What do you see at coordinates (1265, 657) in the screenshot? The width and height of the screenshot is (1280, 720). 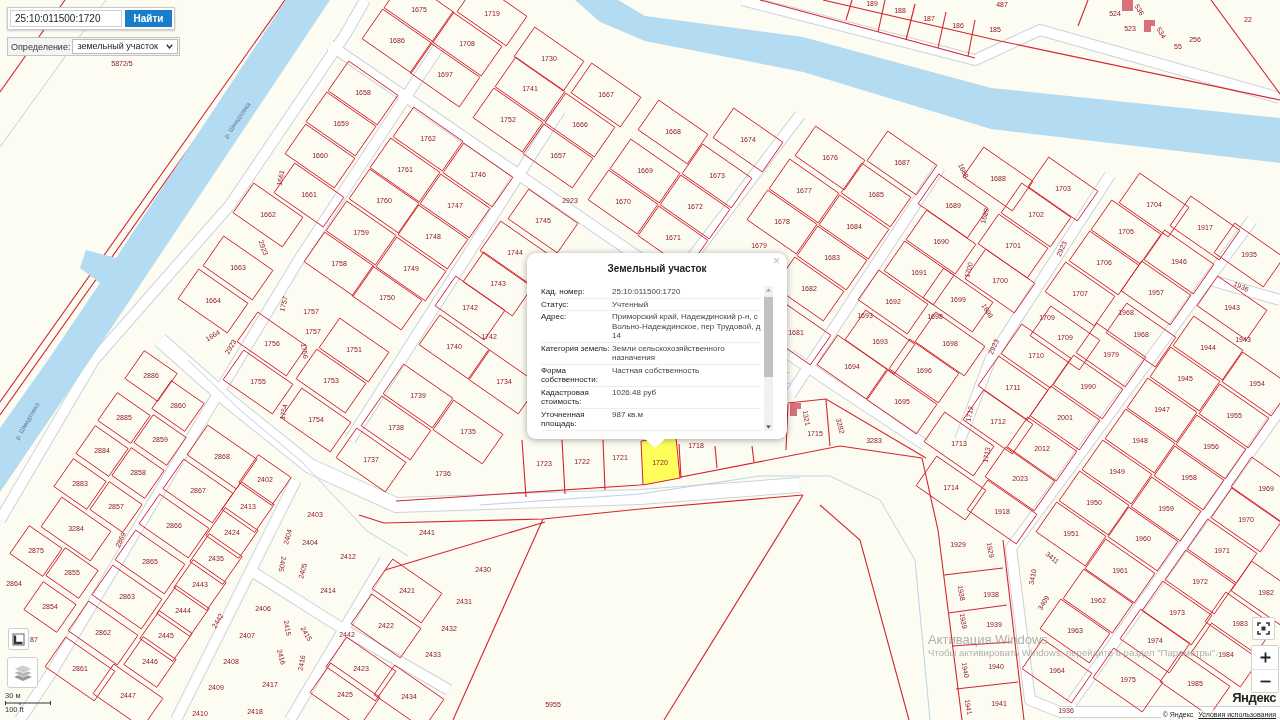 I see `plus-icon` at bounding box center [1265, 657].